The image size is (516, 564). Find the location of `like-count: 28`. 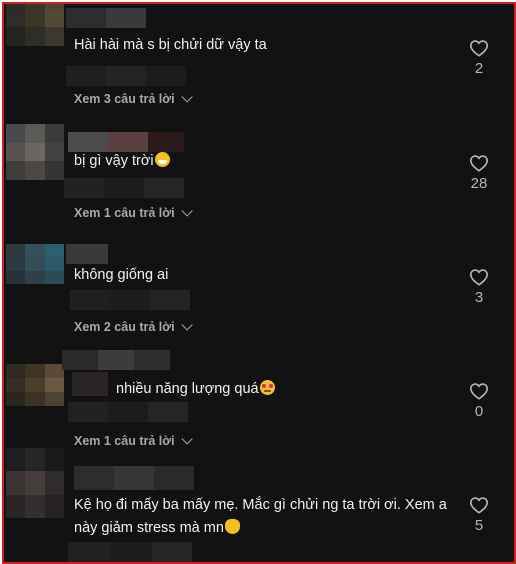

like-count: 28 is located at coordinates (479, 183).